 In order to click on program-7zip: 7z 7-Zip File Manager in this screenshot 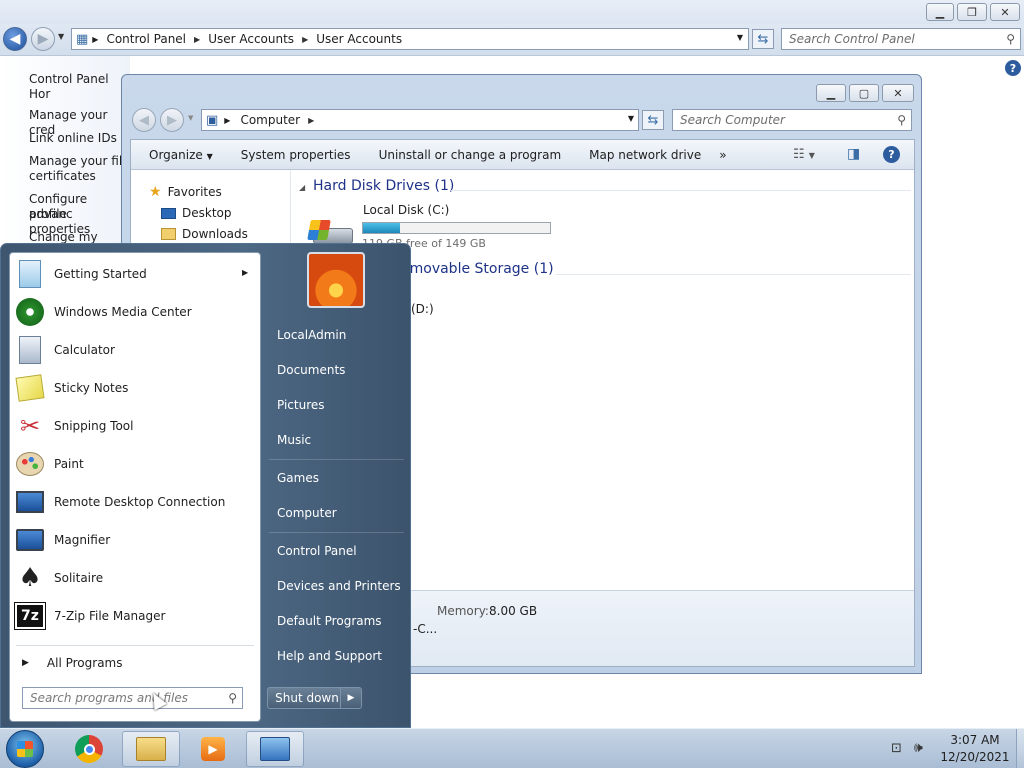, I will do `click(135, 616)`.